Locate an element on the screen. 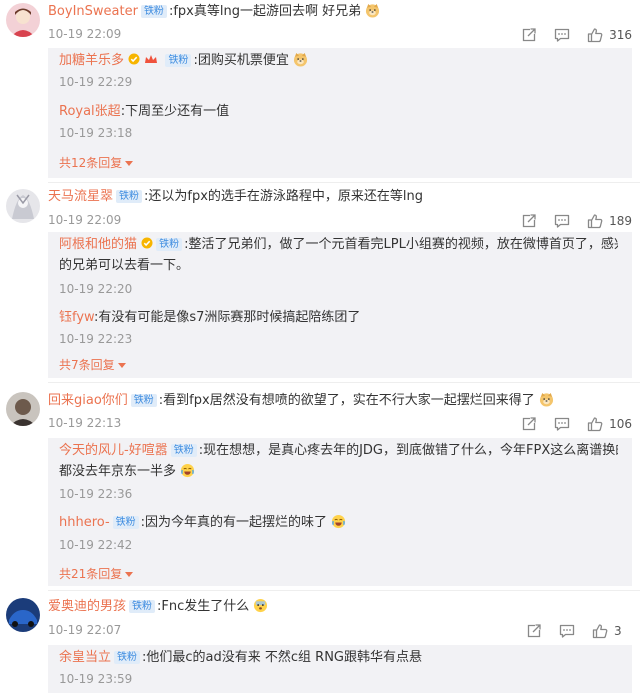 This screenshot has height=693, width=640. comment-text: :Fnc发生了什么 is located at coordinates (203, 606).